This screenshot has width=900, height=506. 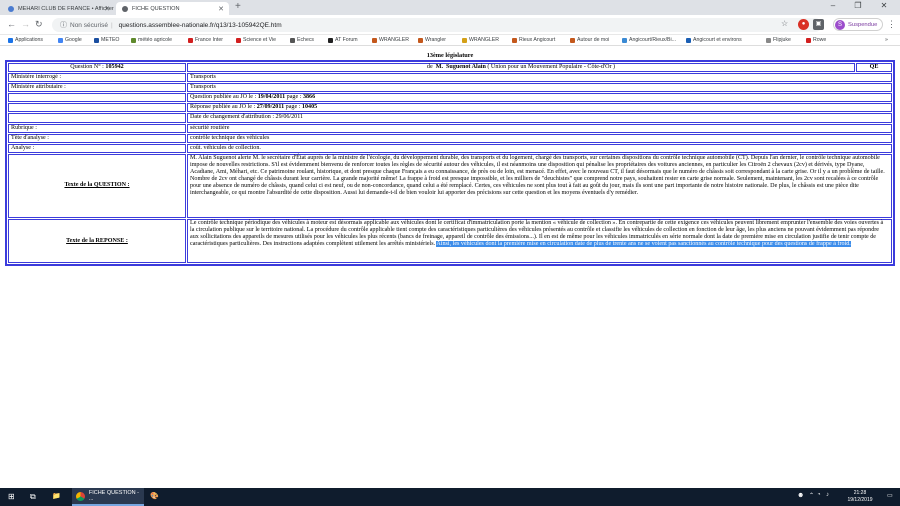 I want to click on bookmark-label: Applications, so click(x=29, y=40).